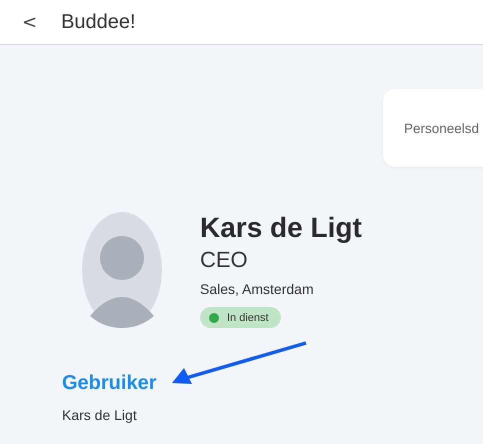 This screenshot has height=444, width=483. I want to click on status-badge: In dienst, so click(240, 317).